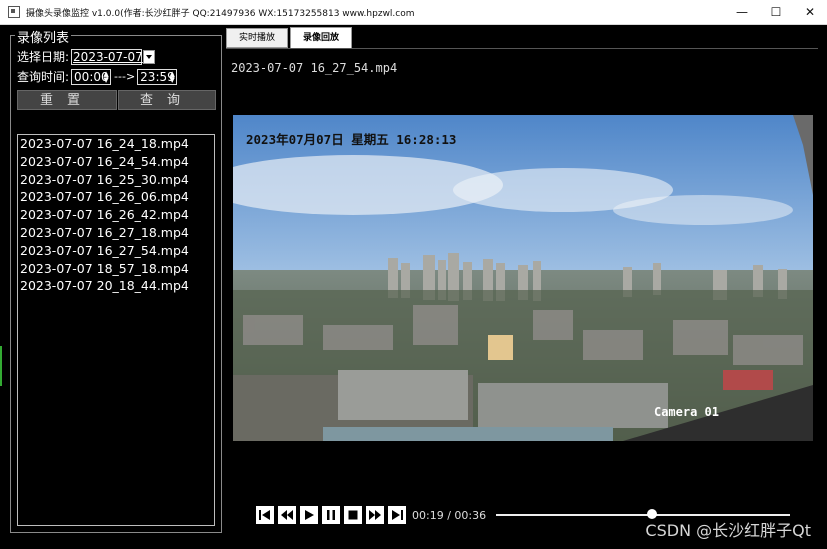 This screenshot has height=549, width=827. What do you see at coordinates (43, 77) in the screenshot?
I see `time-label: 查询时间:` at bounding box center [43, 77].